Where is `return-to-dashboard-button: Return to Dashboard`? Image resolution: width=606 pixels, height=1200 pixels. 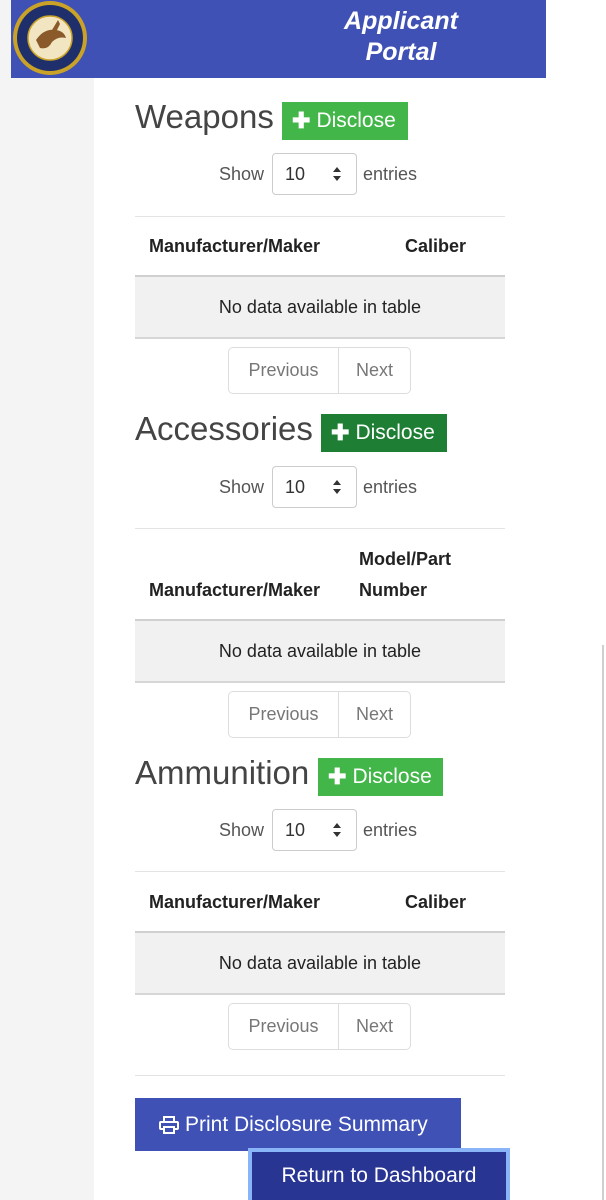
return-to-dashboard-button: Return to Dashboard is located at coordinates (379, 1174).